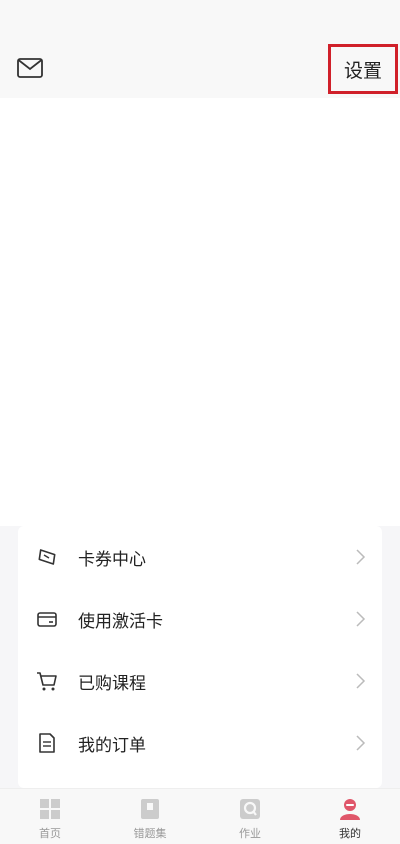 Image resolution: width=400 pixels, height=844 pixels. What do you see at coordinates (200, 619) in the screenshot?
I see `menu-item-activation-card: 使用激活卡` at bounding box center [200, 619].